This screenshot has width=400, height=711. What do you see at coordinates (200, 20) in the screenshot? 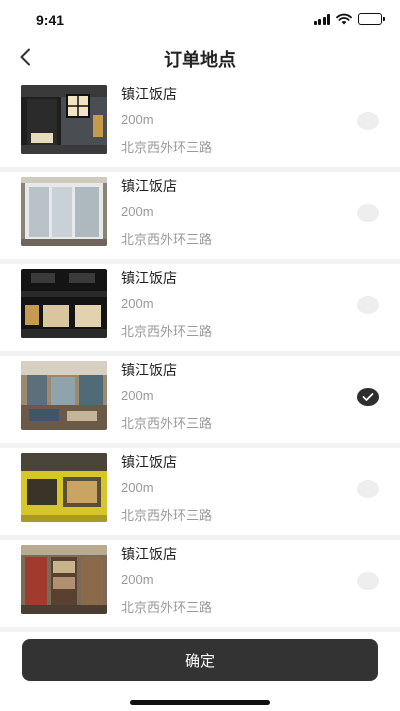
I see `status-bar: 9:41` at bounding box center [200, 20].